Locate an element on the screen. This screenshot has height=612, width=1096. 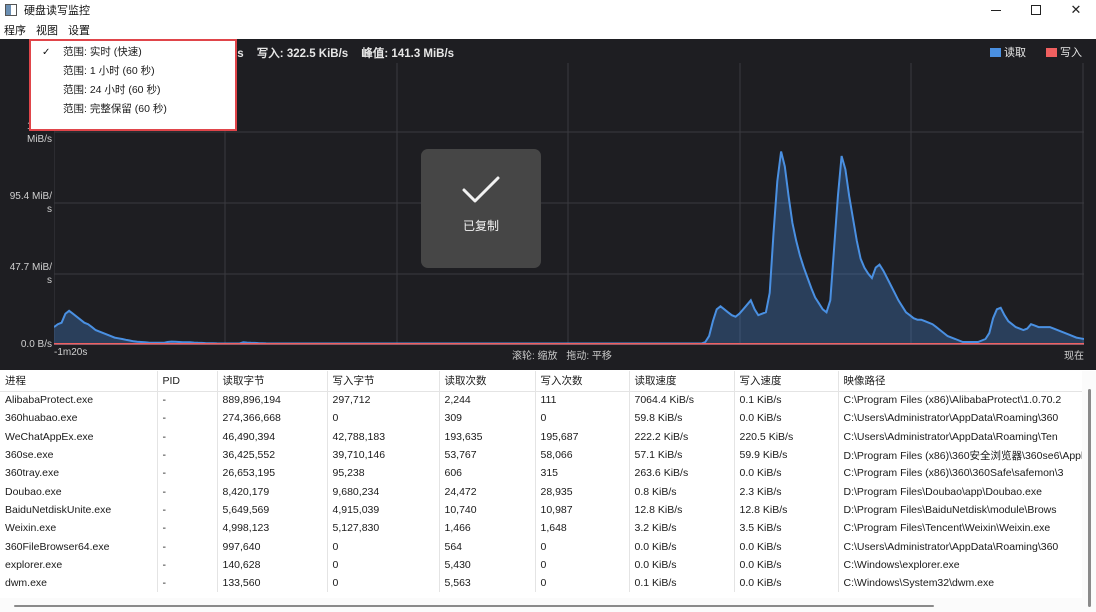
column-header-read-bytes: 读取字节 is located at coordinates (272, 381).